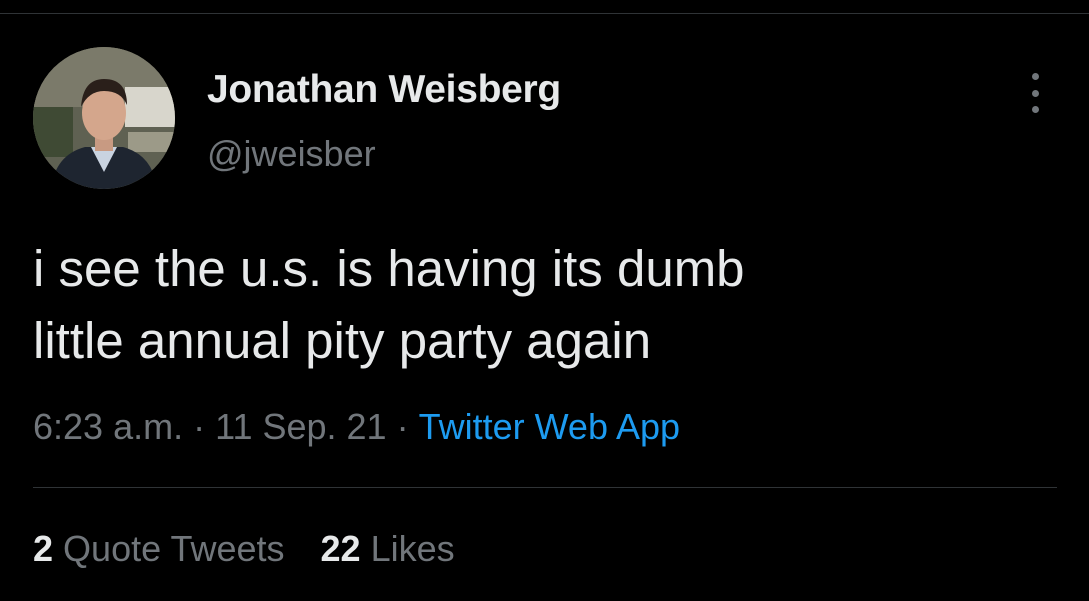 Image resolution: width=1089 pixels, height=601 pixels. I want to click on tweet-text-line: little annual pity party again, so click(342, 340).